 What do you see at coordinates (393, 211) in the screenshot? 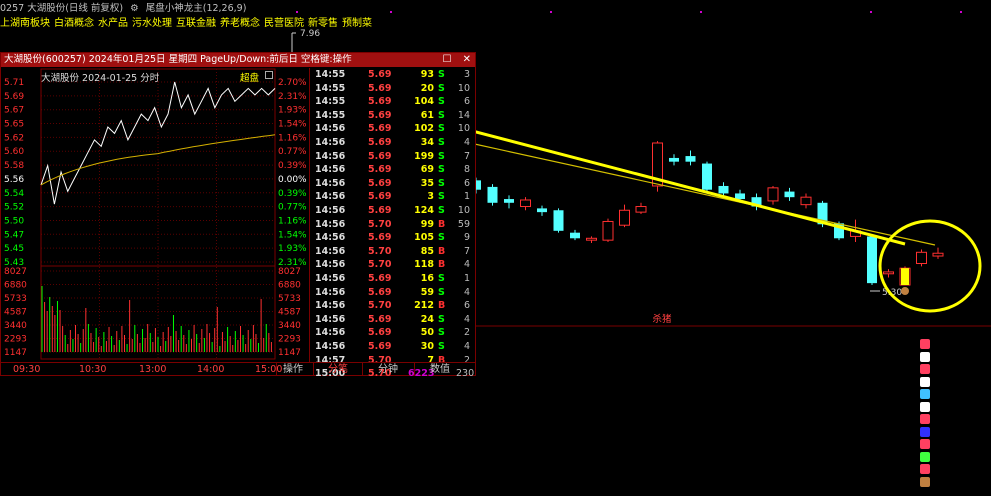
I see `tick-row: 14:56 5.69 124 S 10` at bounding box center [393, 211].